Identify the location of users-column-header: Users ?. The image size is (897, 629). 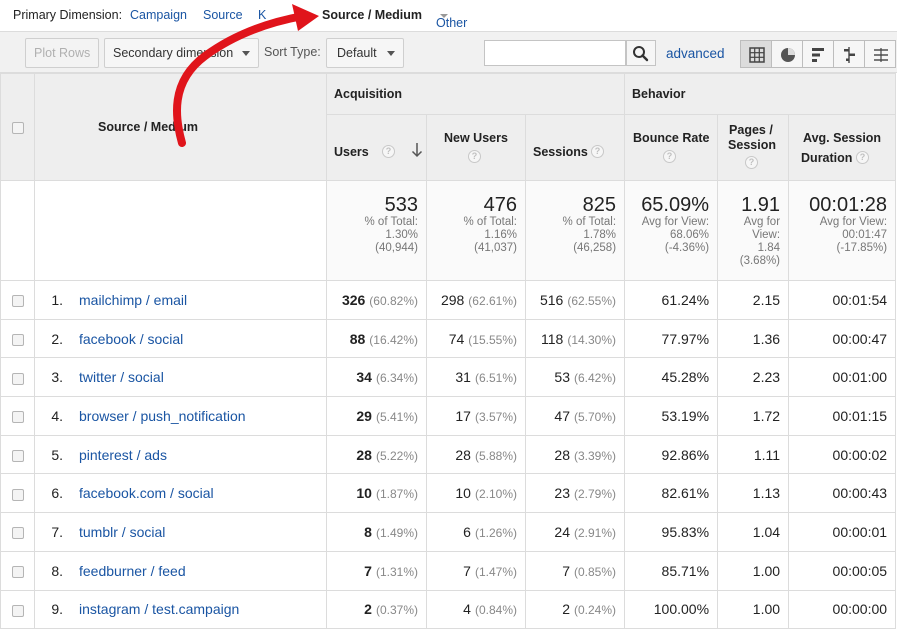
(376, 147).